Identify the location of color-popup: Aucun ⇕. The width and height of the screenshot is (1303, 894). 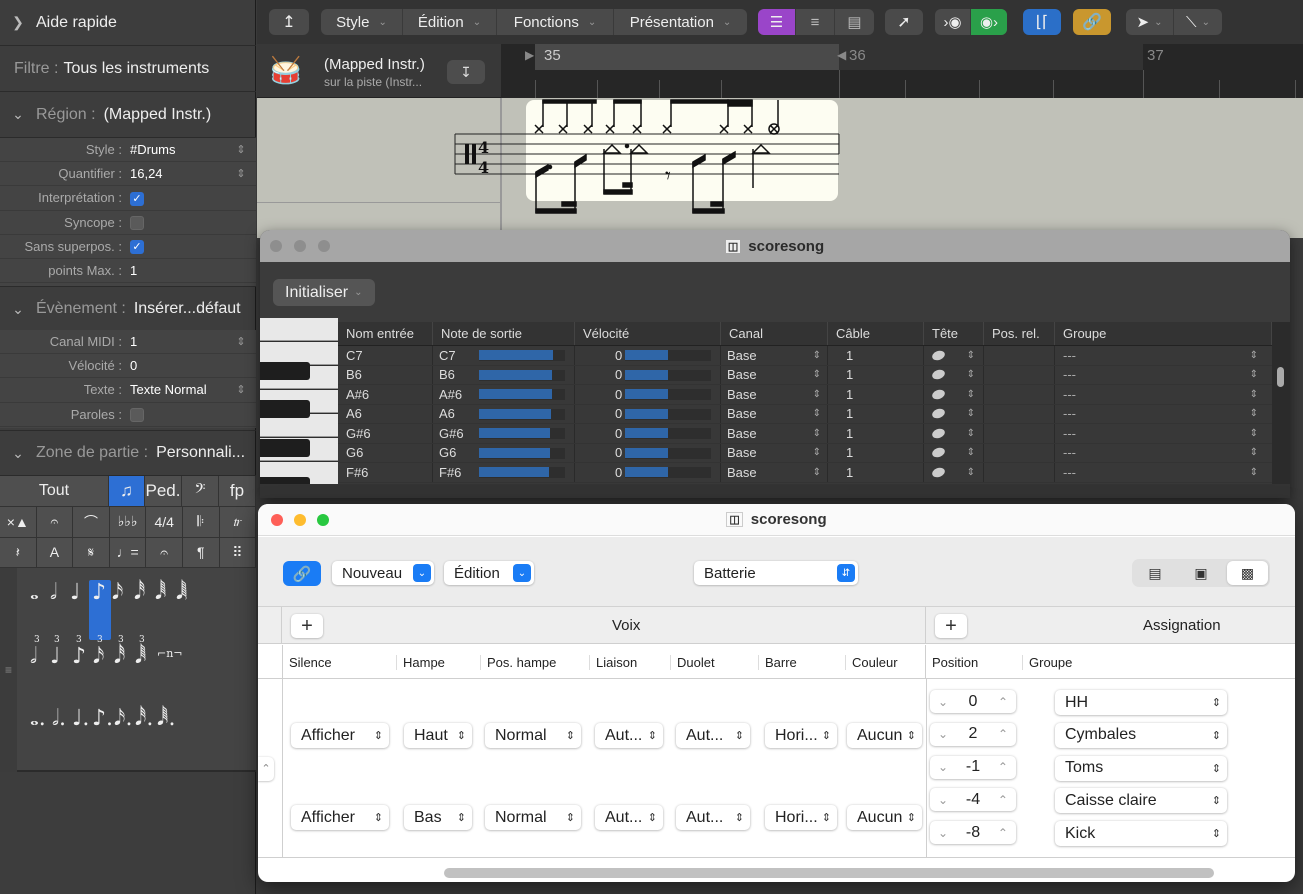
(884, 817).